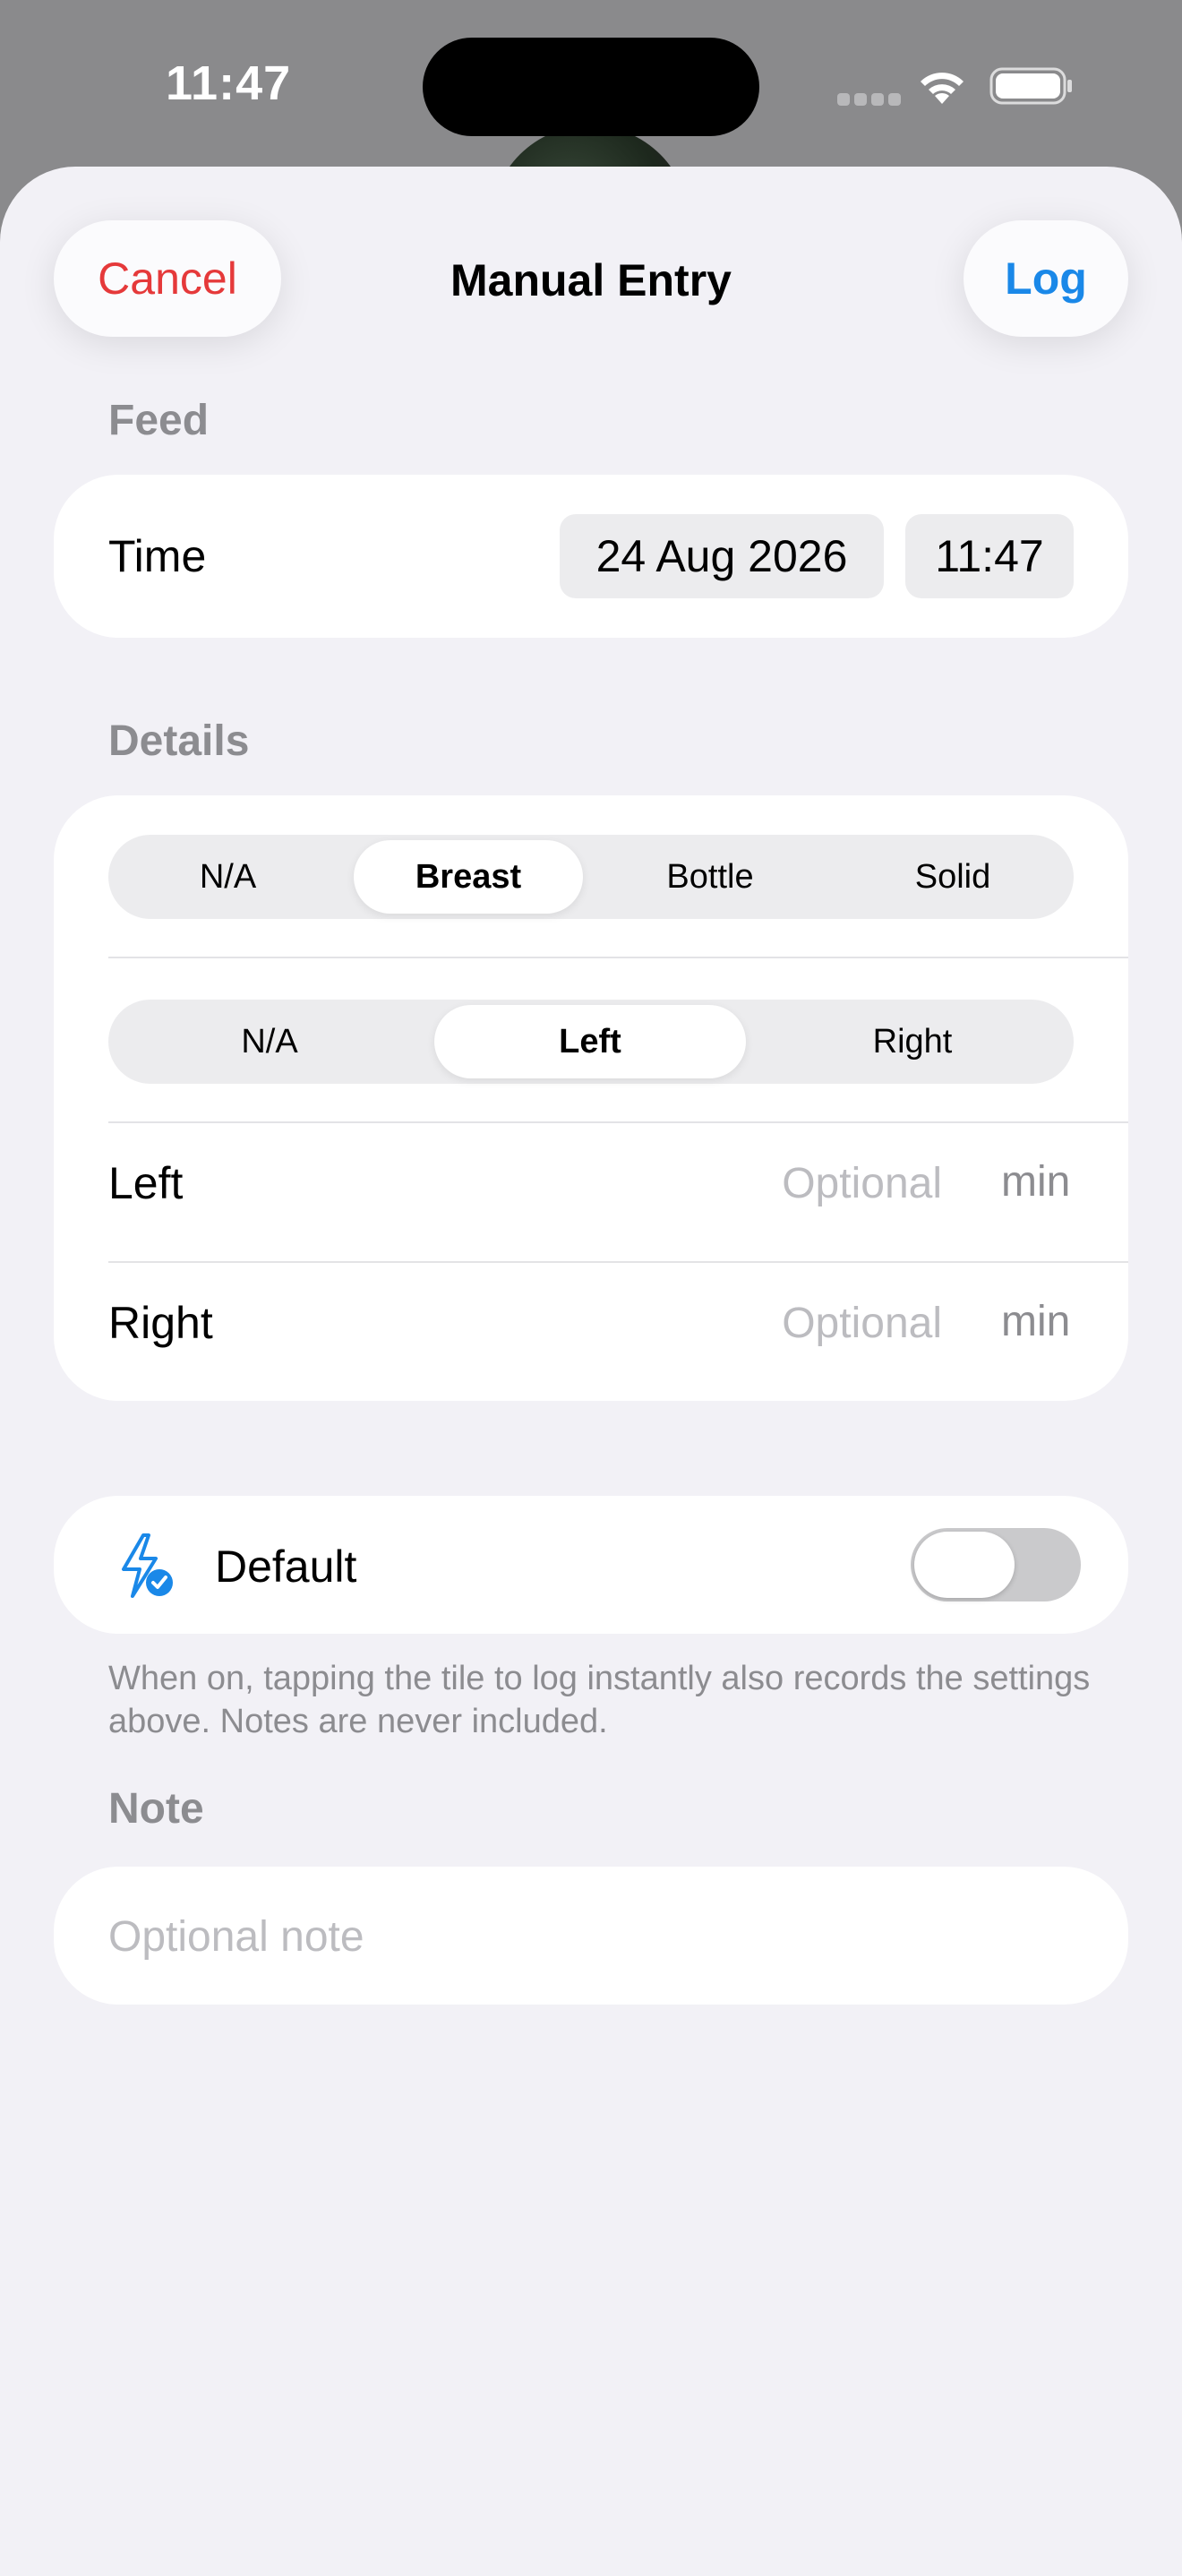  Describe the element at coordinates (1030, 86) in the screenshot. I see `battery-icon` at that location.